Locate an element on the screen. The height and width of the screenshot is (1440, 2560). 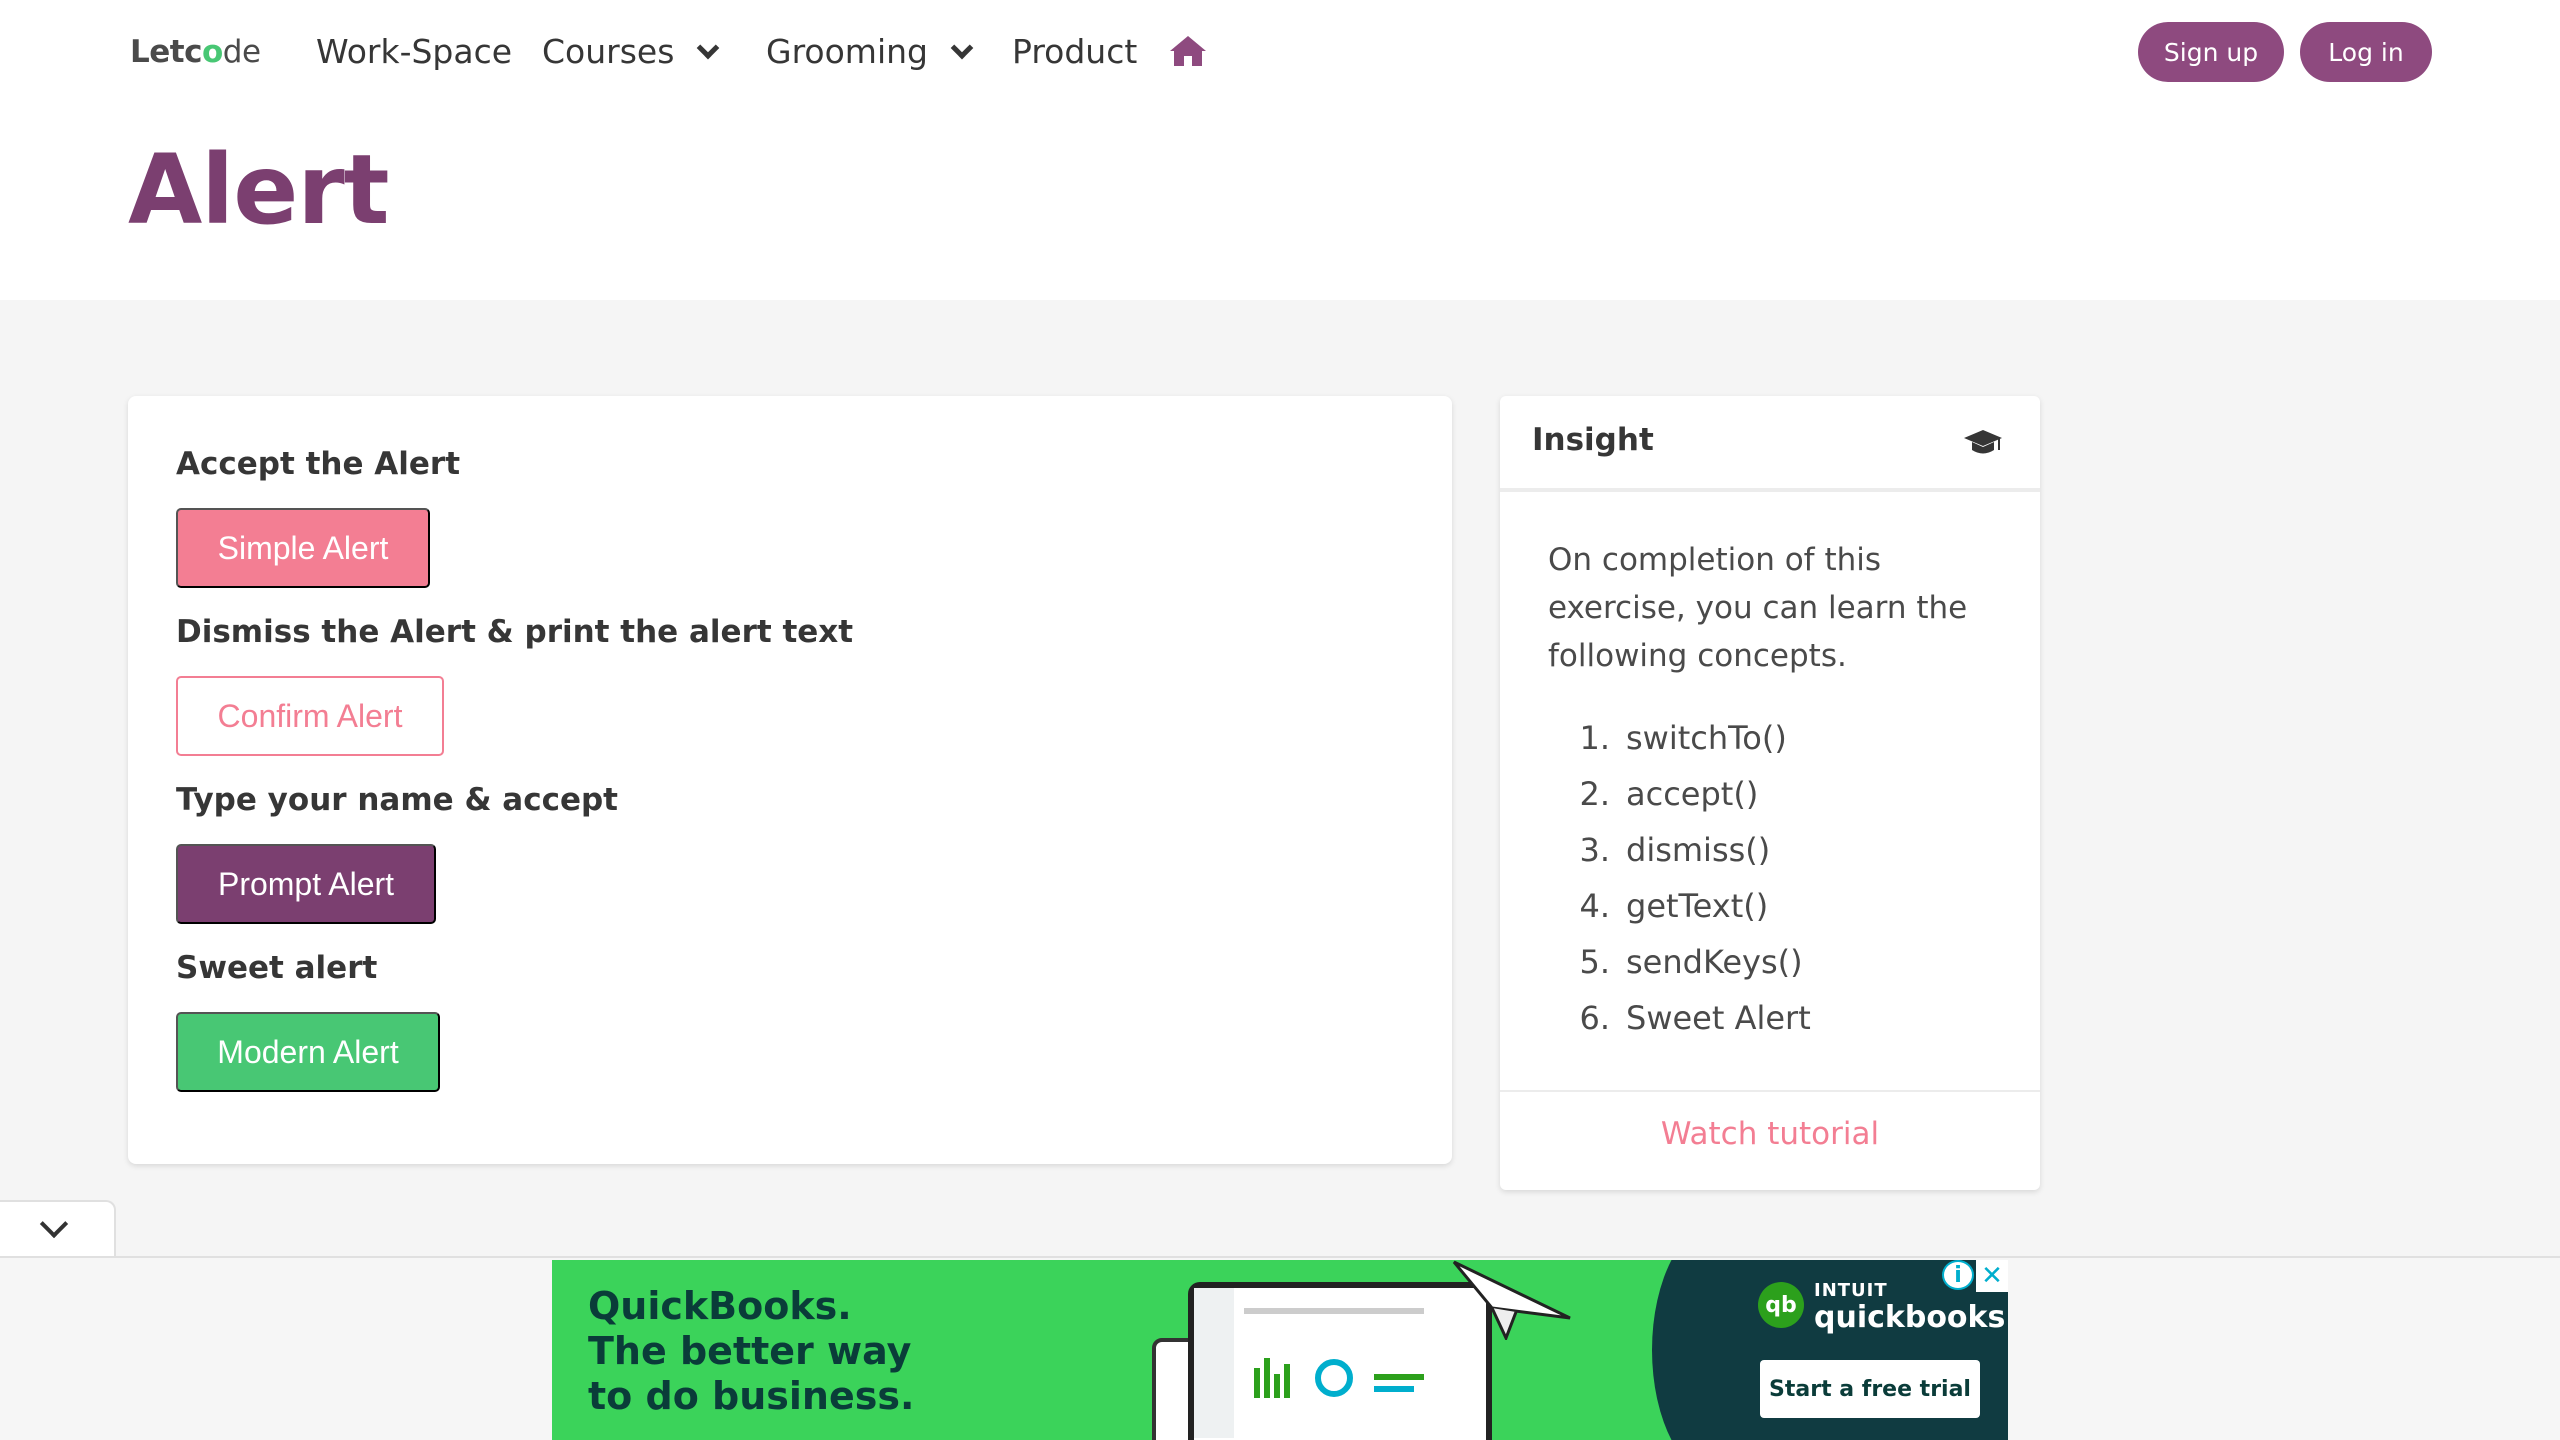
nav-grooming-label: Grooming is located at coordinates (847, 51).